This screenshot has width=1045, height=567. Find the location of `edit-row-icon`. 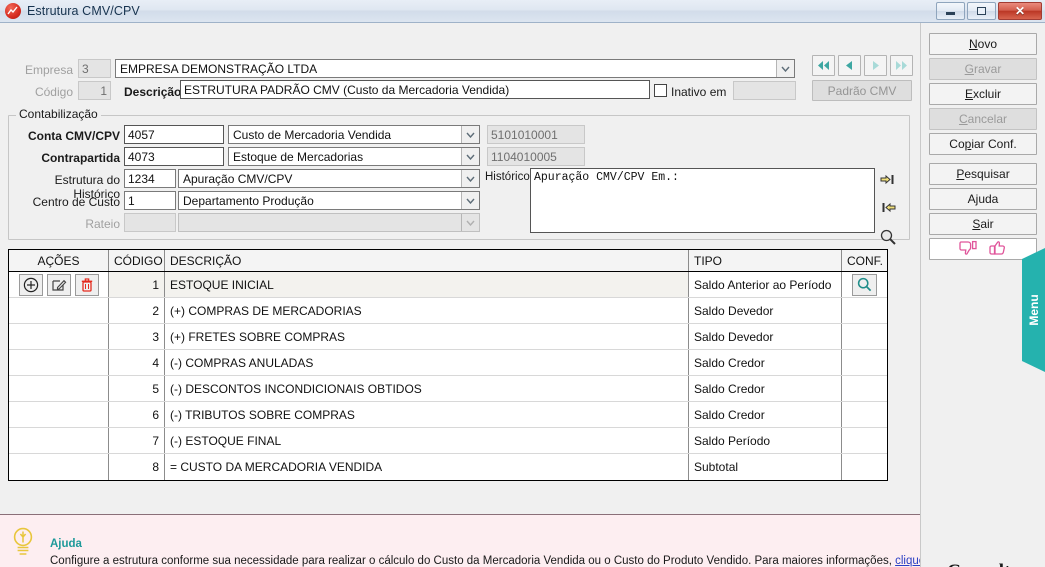

edit-row-icon is located at coordinates (58, 284).